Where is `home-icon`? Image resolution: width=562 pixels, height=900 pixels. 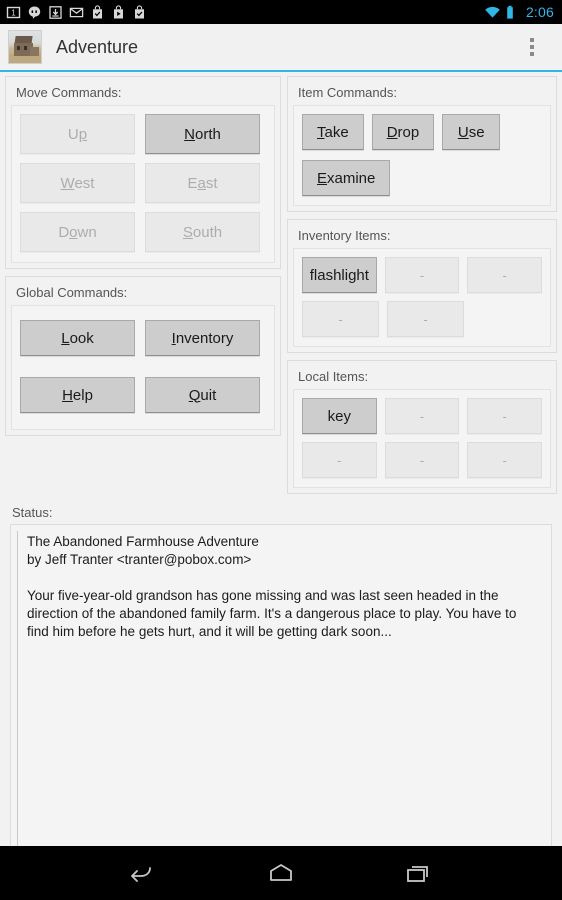 home-icon is located at coordinates (281, 873).